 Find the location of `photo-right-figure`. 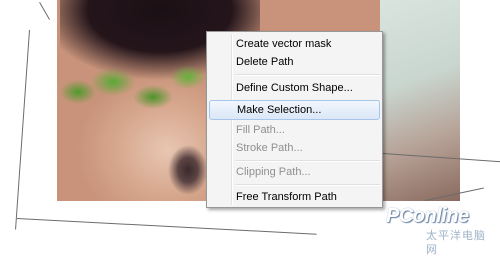

photo-right-figure is located at coordinates (420, 100).